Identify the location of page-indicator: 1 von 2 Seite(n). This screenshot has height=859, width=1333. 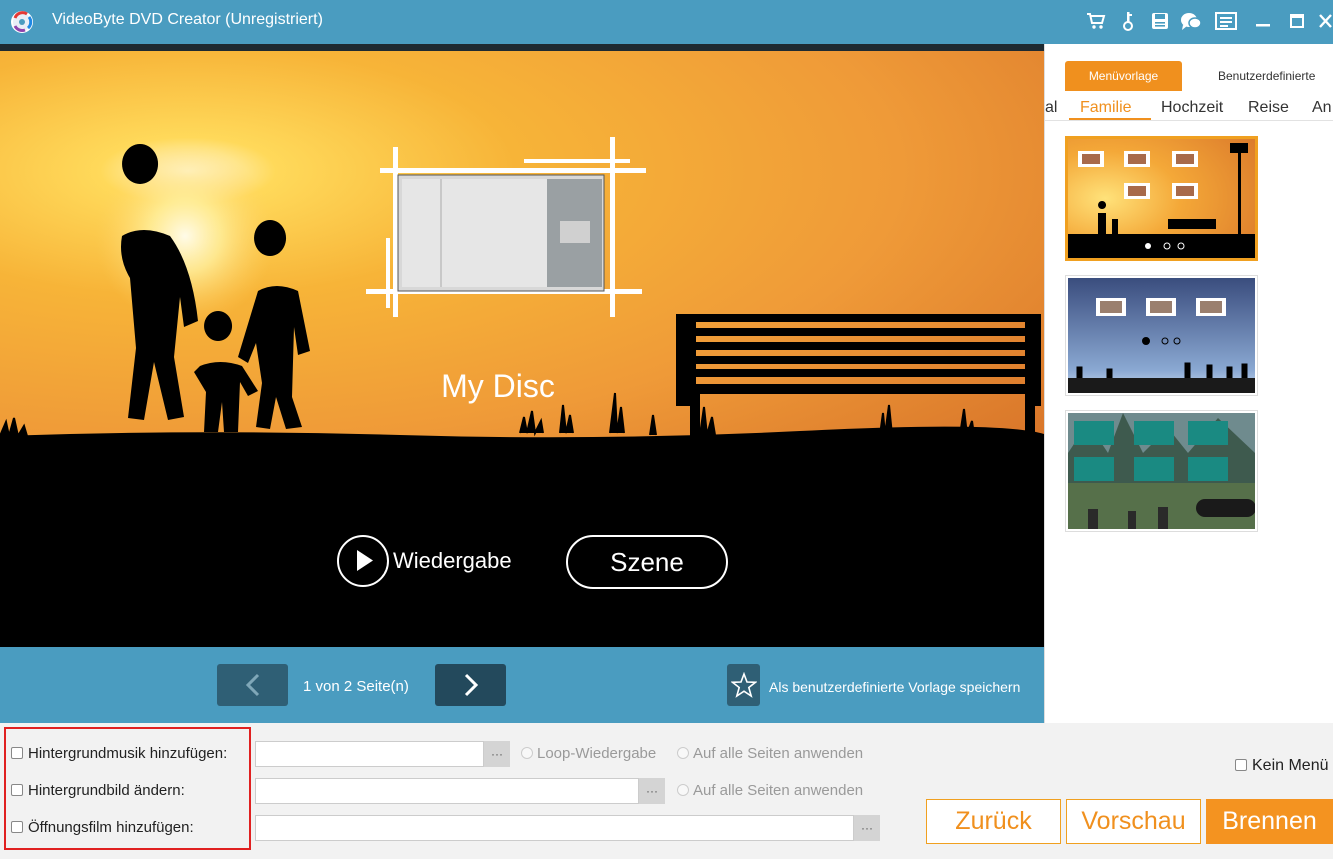
(356, 686).